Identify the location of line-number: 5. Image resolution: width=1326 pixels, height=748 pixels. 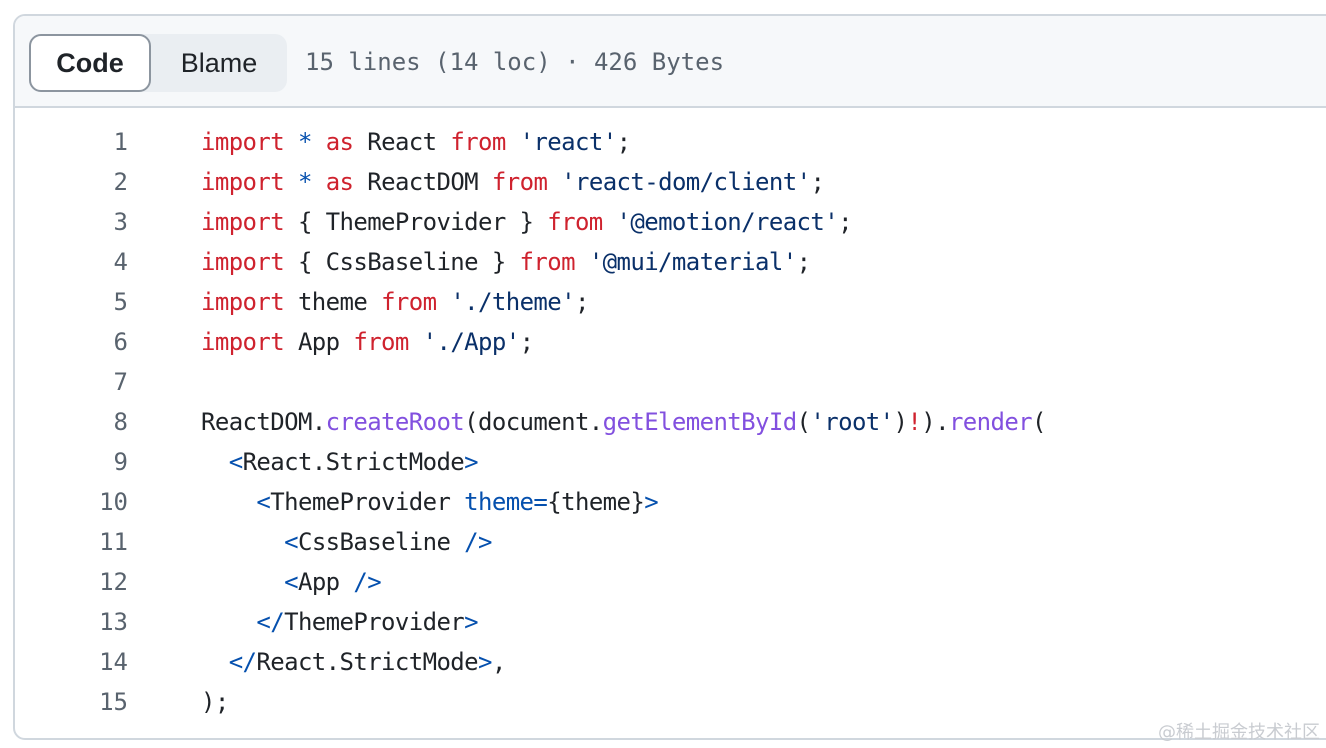
(71, 302).